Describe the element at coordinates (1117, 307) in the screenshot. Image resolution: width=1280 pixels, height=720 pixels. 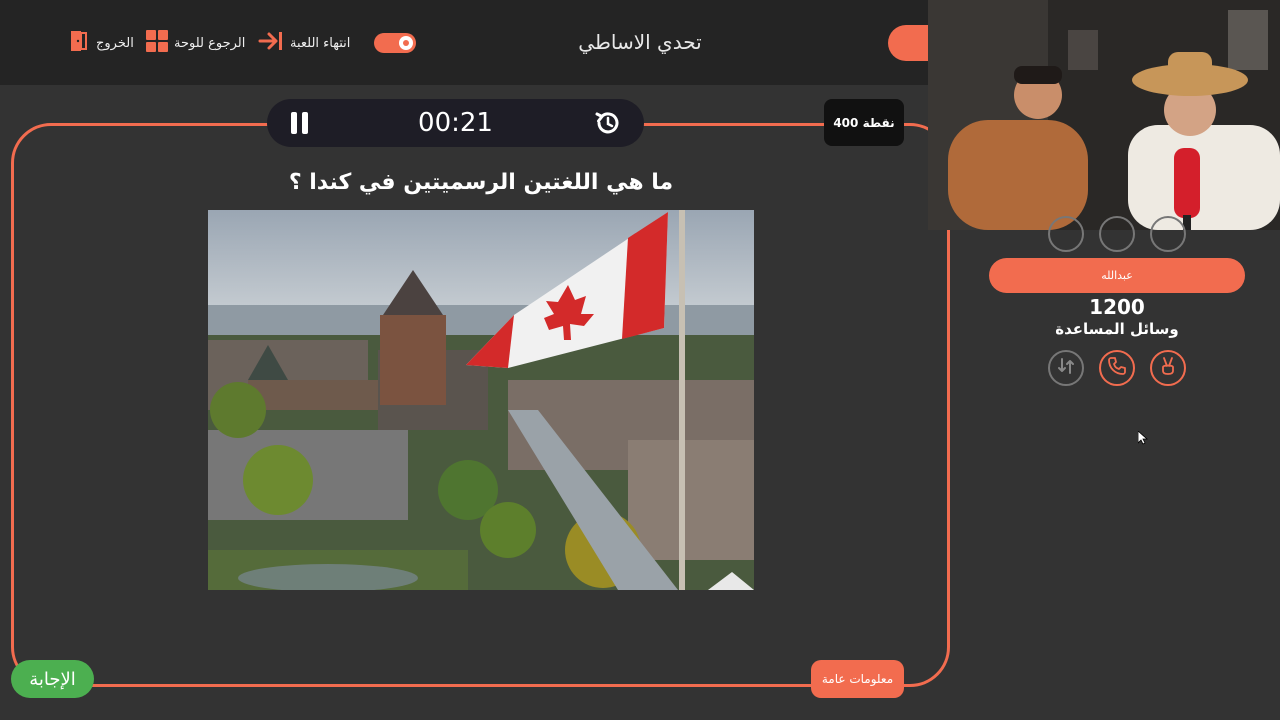
I see `player-score: 1200` at that location.